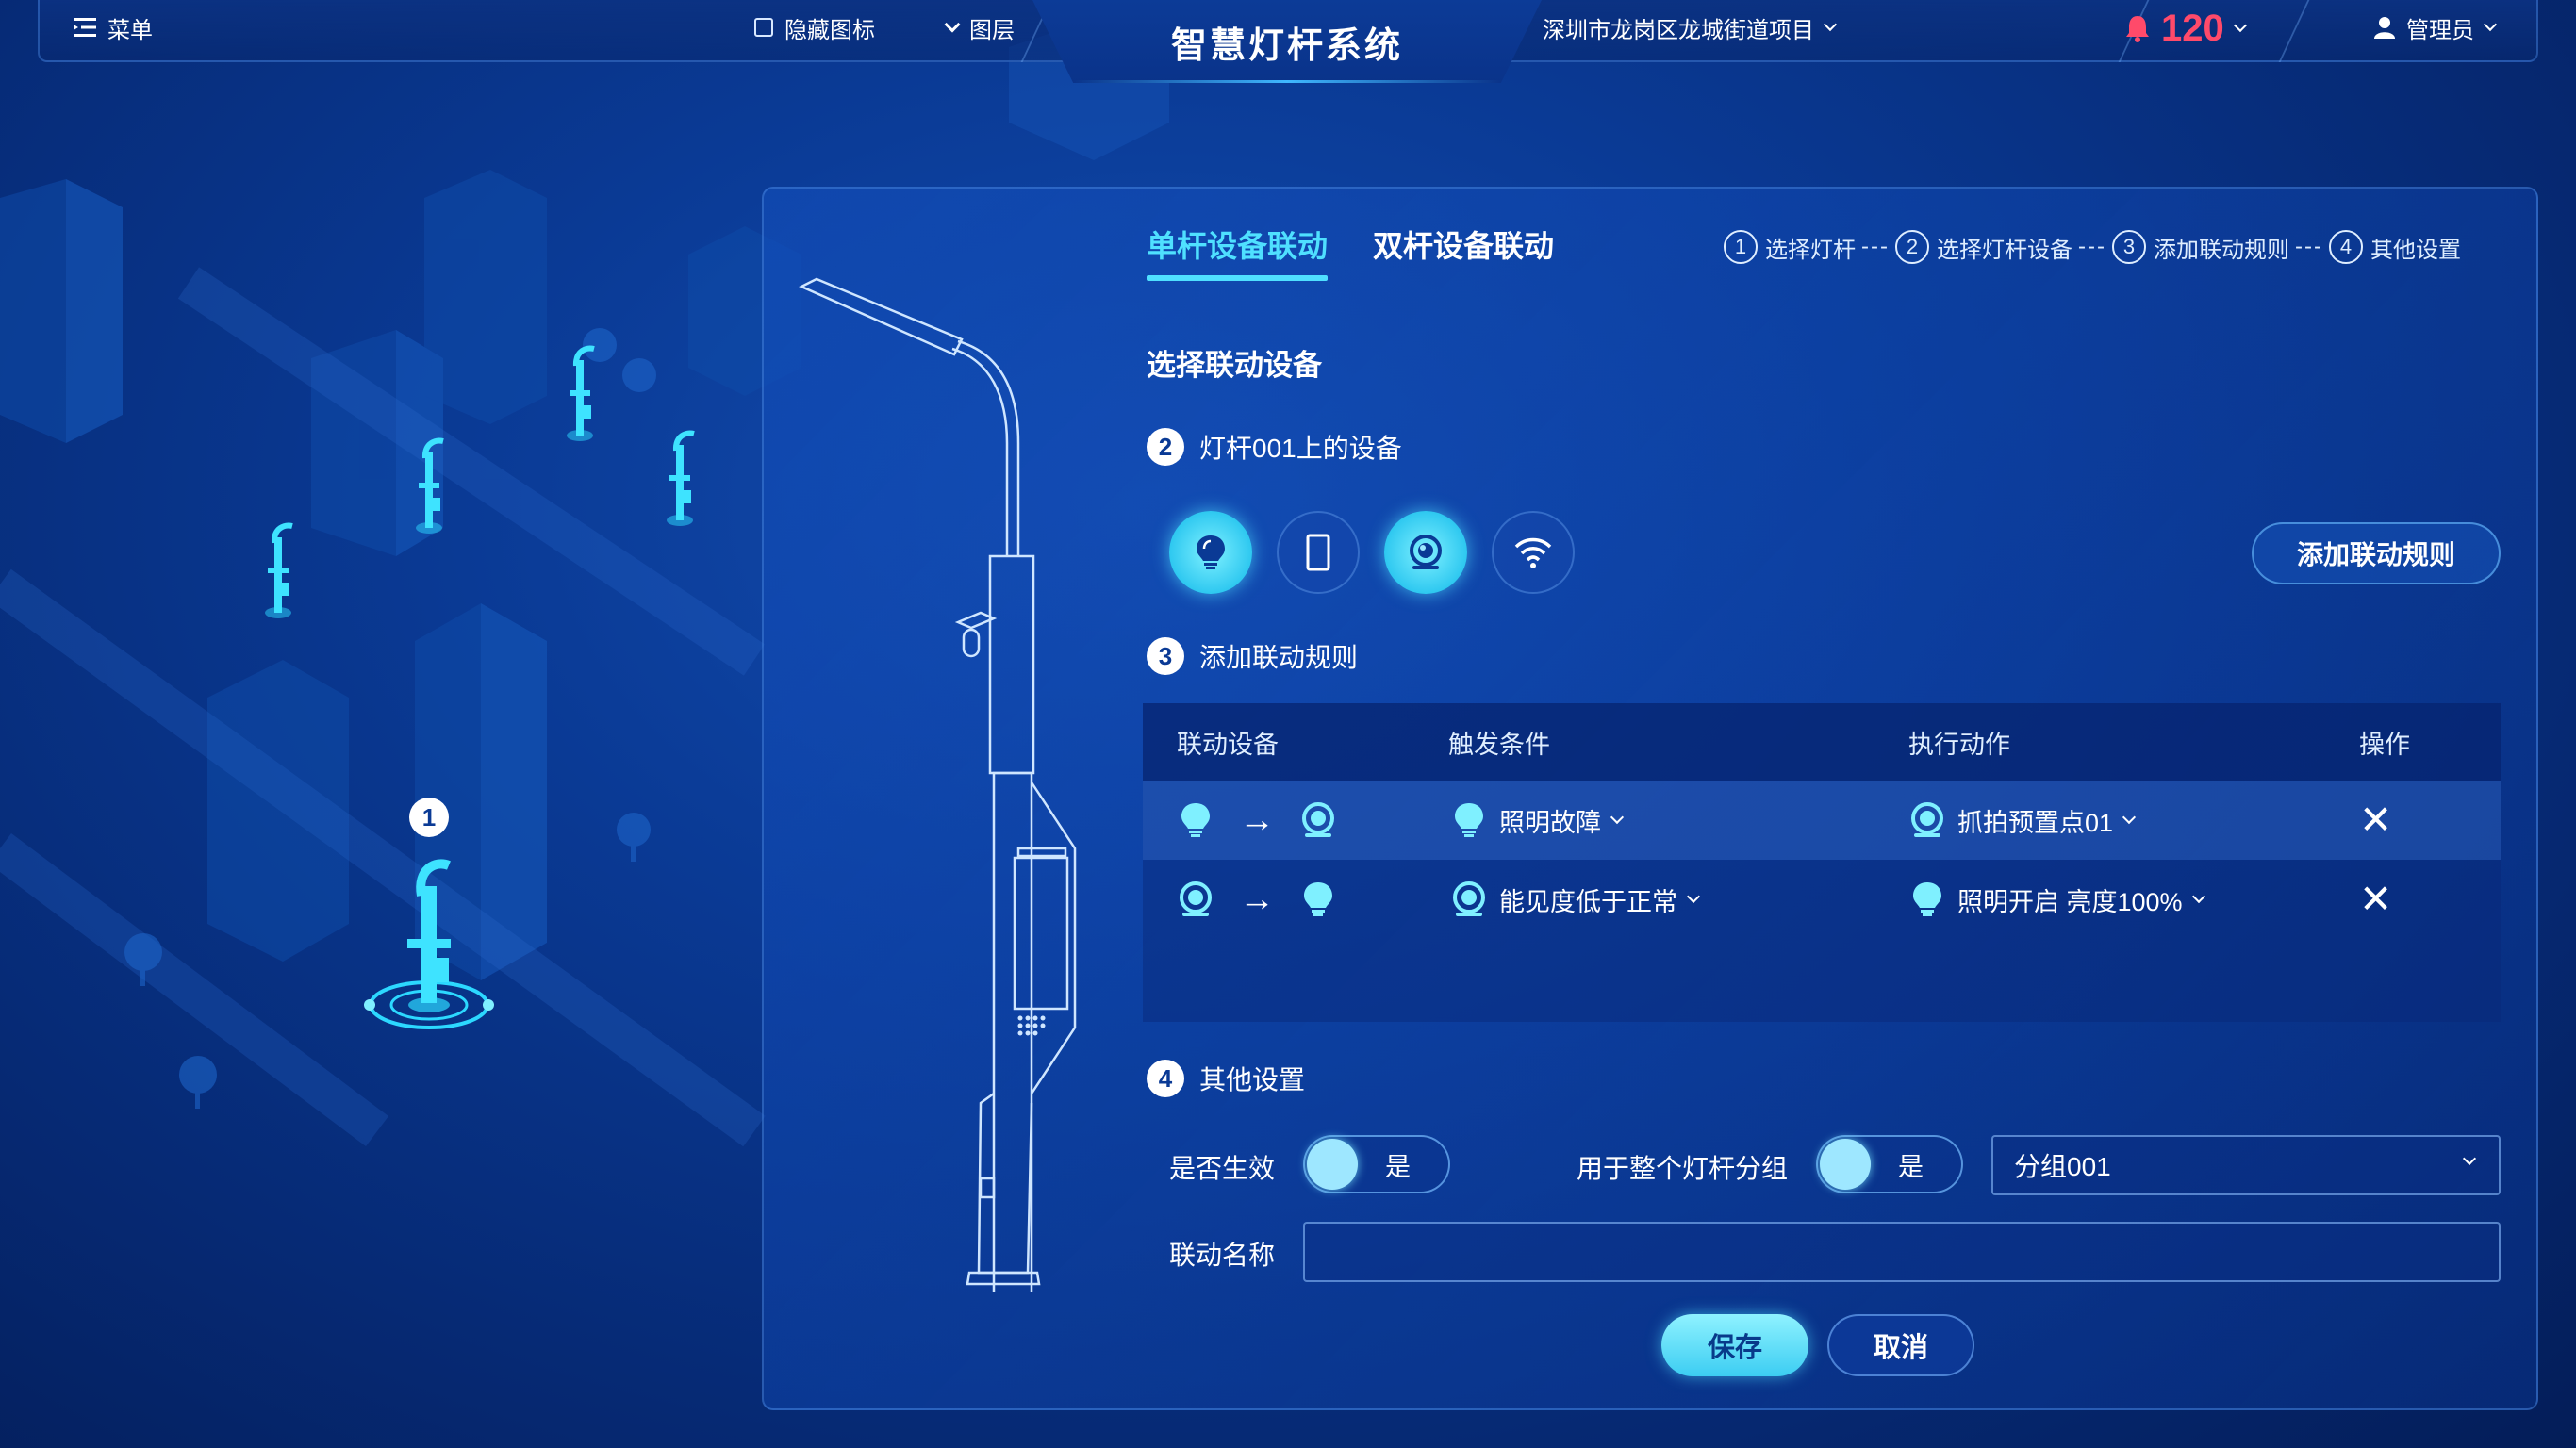 The height and width of the screenshot is (1448, 2576). Describe the element at coordinates (1252, 1079) in the screenshot. I see `section-label: 其他设置` at that location.